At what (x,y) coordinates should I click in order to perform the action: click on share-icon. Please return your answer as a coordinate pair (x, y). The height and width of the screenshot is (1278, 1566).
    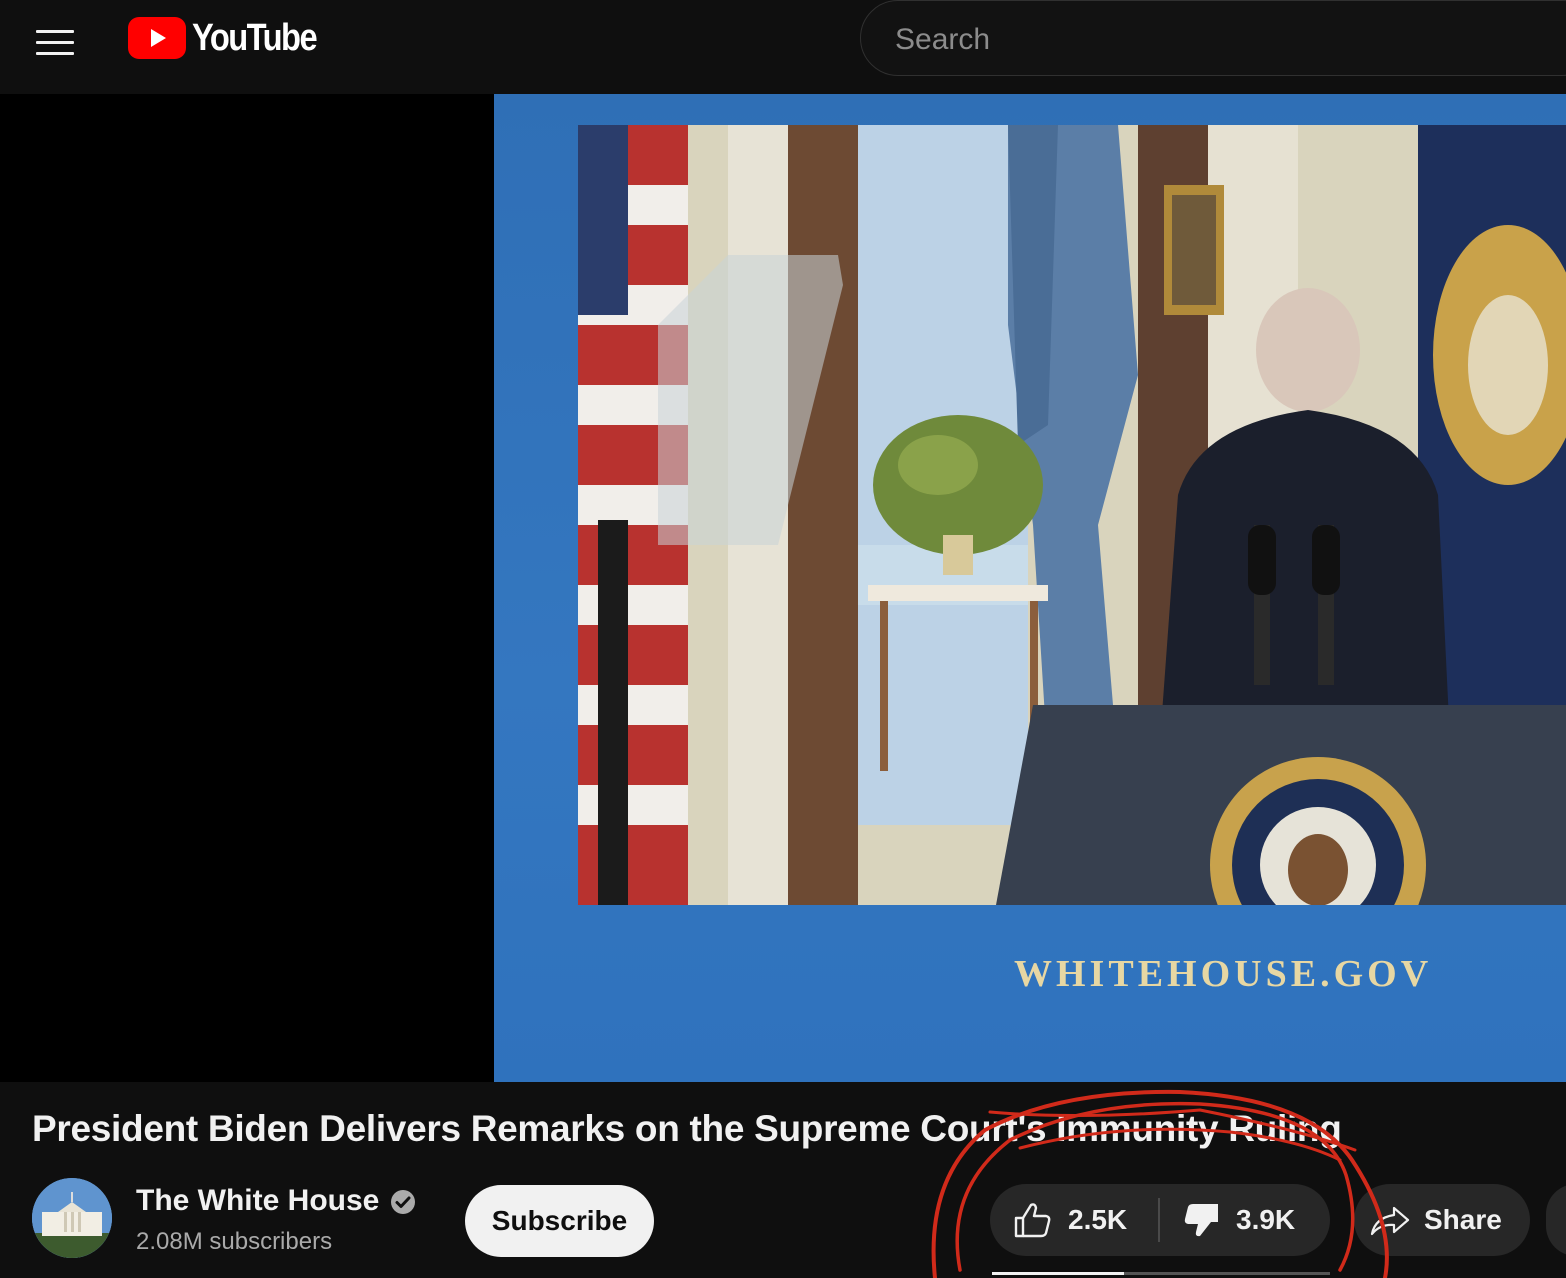
    Looking at the image, I should click on (1390, 1221).